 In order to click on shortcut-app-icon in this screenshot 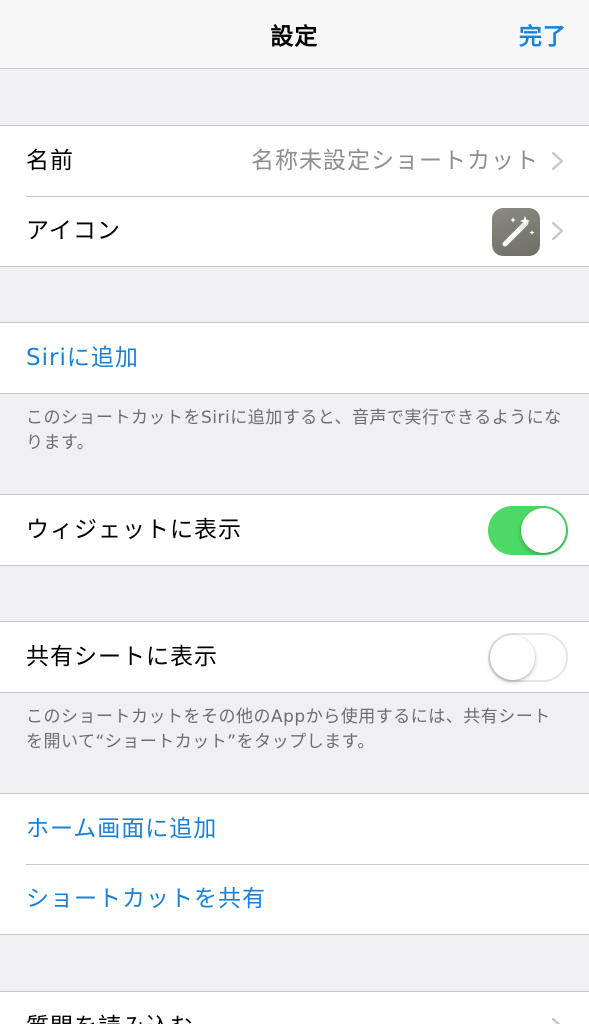, I will do `click(516, 232)`.